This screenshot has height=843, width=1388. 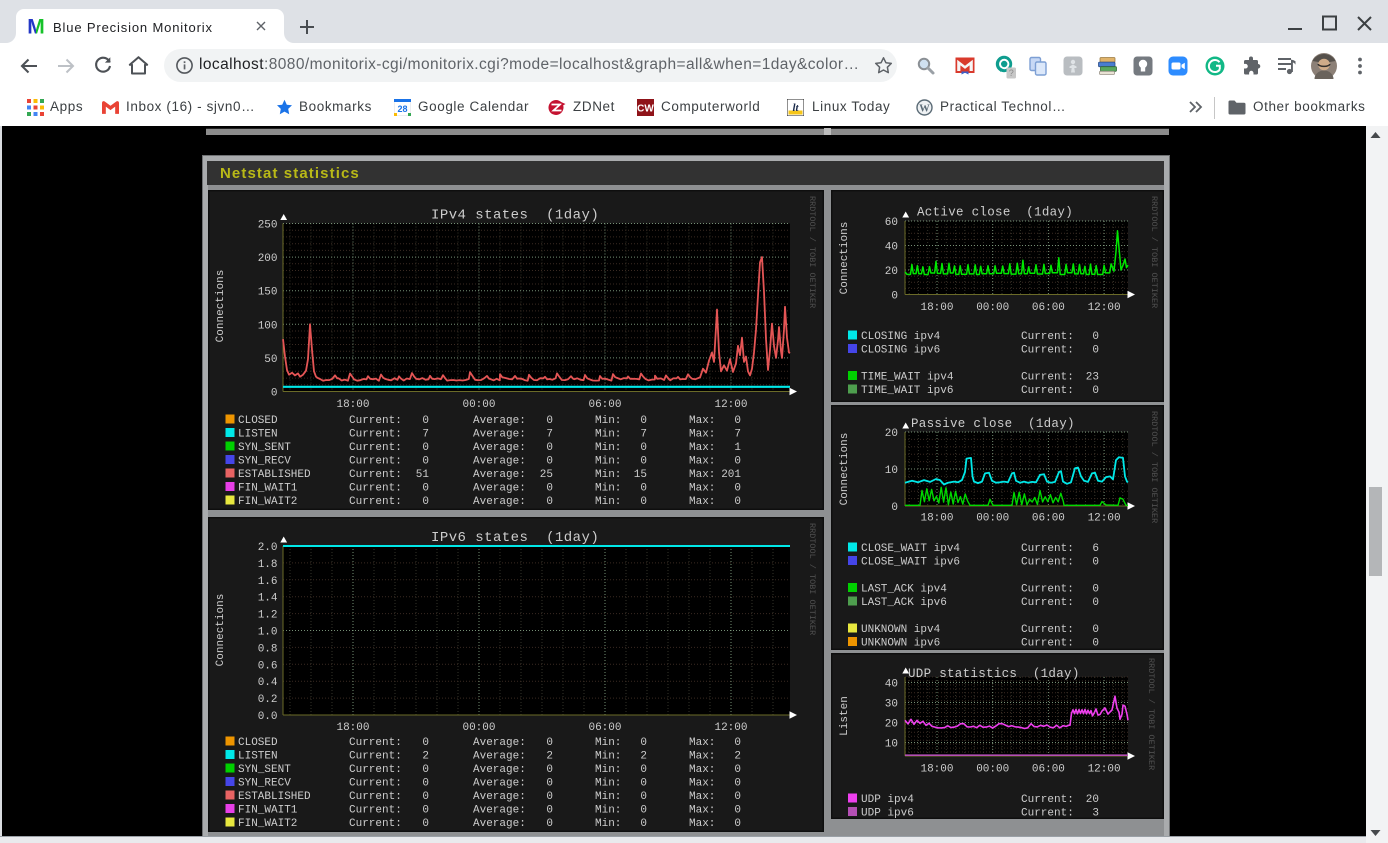 I want to click on svg-text: 3, so click(x=1095, y=814).